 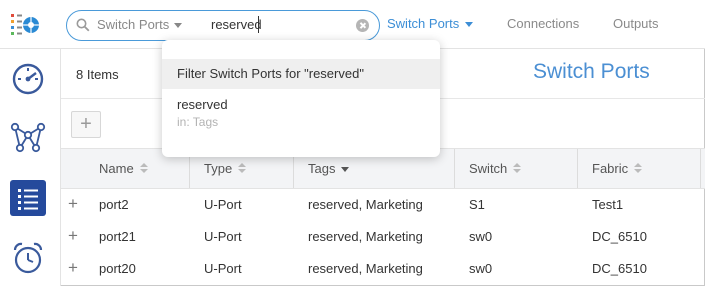 What do you see at coordinates (25, 25) in the screenshot?
I see `app-logo-icon` at bounding box center [25, 25].